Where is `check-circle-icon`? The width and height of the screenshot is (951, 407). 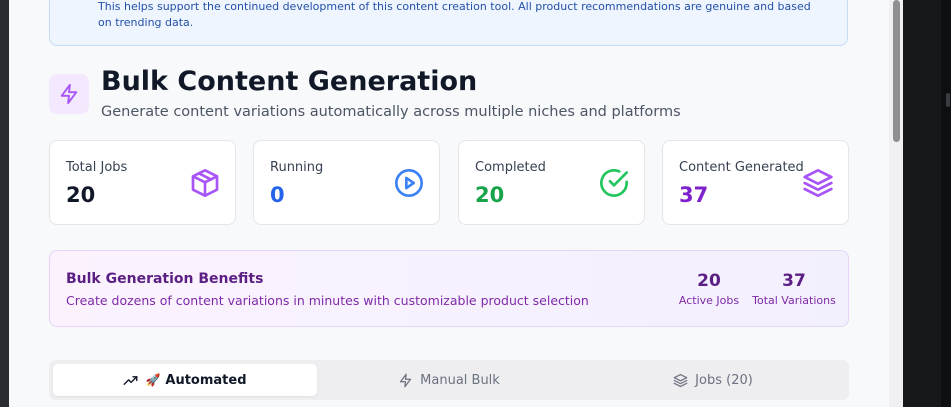 check-circle-icon is located at coordinates (614, 182).